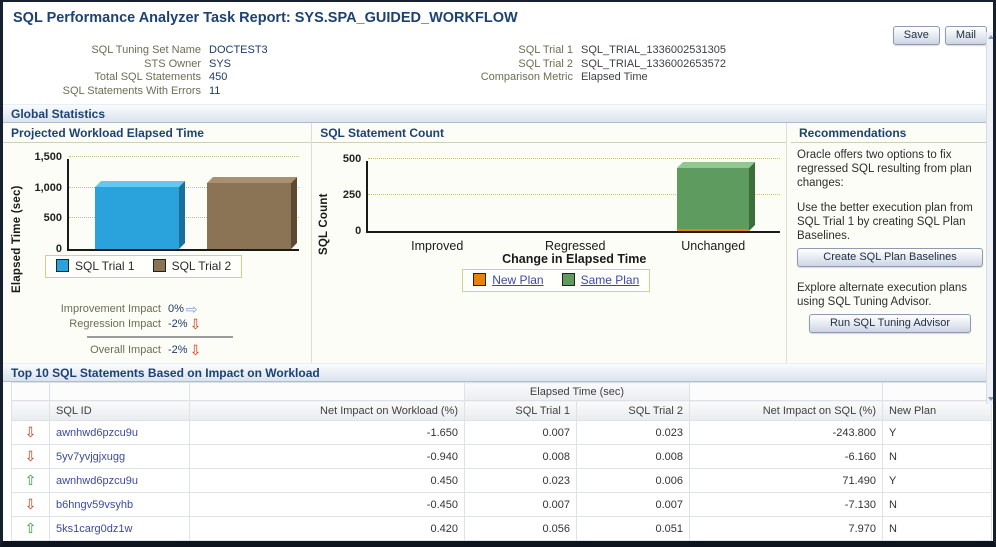 The width and height of the screenshot is (996, 547). Describe the element at coordinates (990, 399) in the screenshot. I see `scroll-down-icon` at that location.